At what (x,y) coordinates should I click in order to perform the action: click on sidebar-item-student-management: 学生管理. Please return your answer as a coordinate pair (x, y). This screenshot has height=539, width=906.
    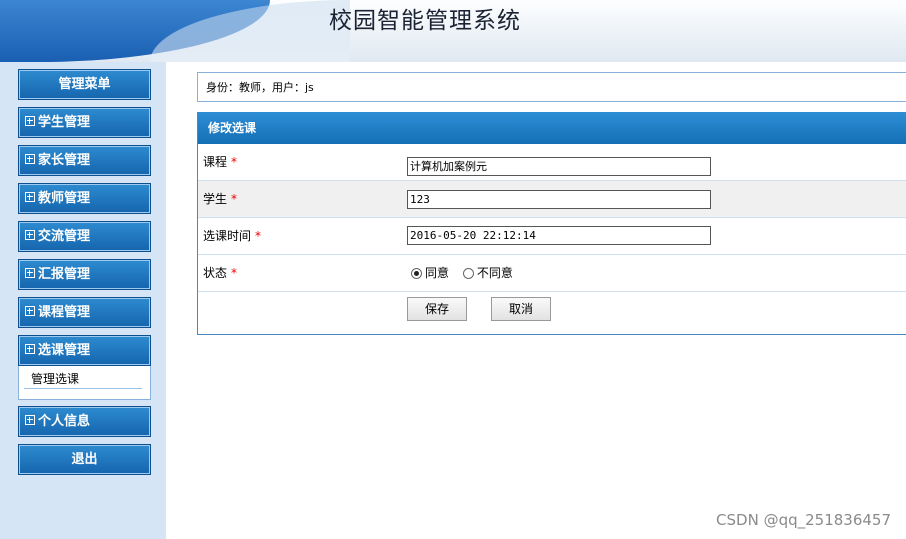
    Looking at the image, I should click on (84, 122).